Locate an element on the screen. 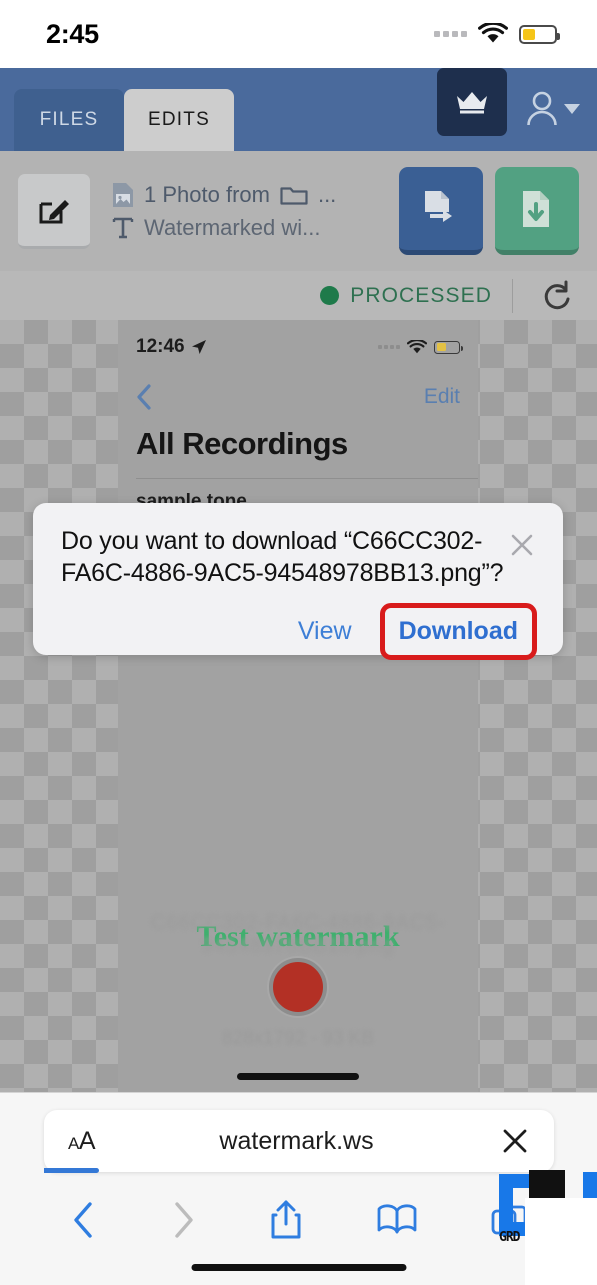  processing-status-row: PROCESSED is located at coordinates (298, 295).